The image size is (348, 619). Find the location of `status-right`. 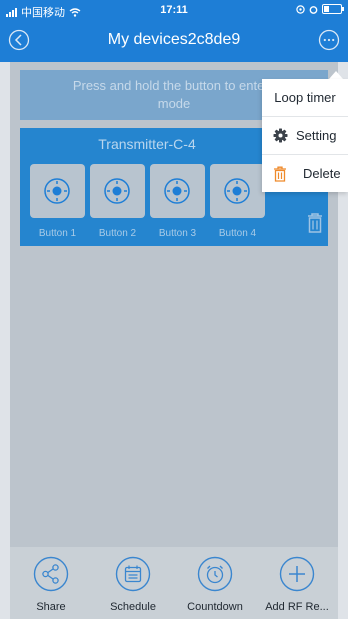

status-right is located at coordinates (320, 9).